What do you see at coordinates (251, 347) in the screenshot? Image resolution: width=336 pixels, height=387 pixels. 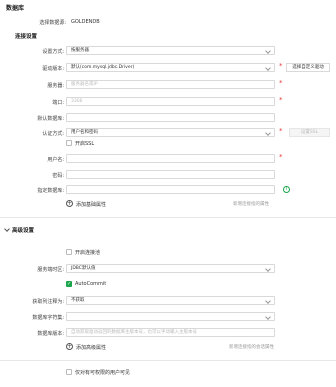 I see `add-advanced-hint: 新增连接指的会话属性` at bounding box center [251, 347].